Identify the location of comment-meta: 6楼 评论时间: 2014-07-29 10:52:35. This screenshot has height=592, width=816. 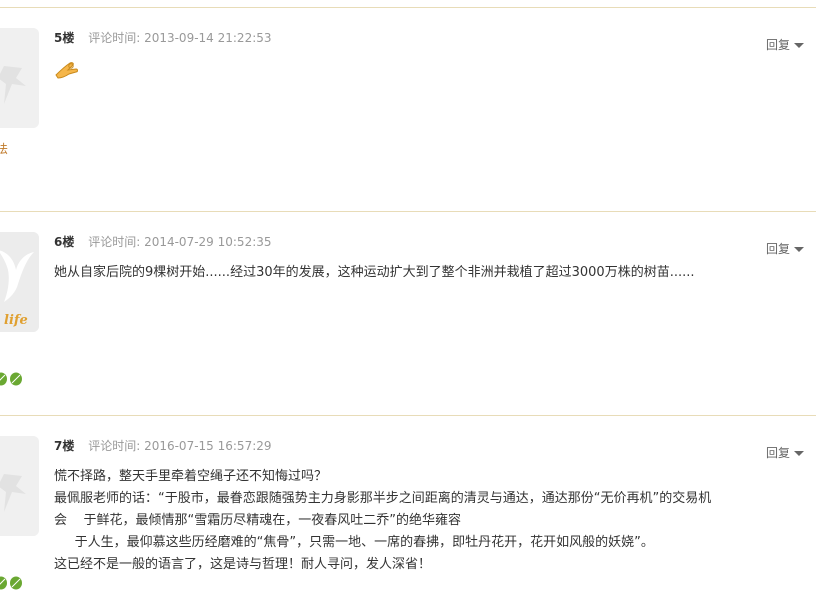
(163, 242).